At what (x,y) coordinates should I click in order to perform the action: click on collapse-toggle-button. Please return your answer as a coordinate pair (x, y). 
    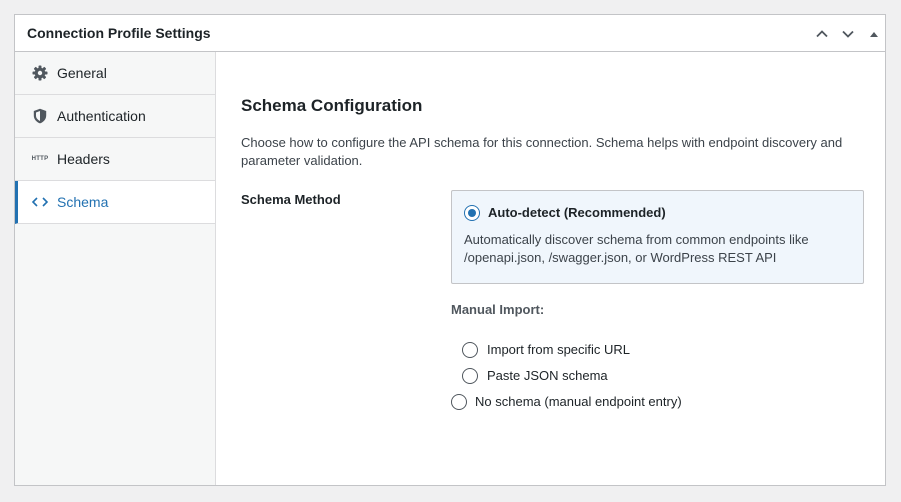
    Looking at the image, I should click on (874, 34).